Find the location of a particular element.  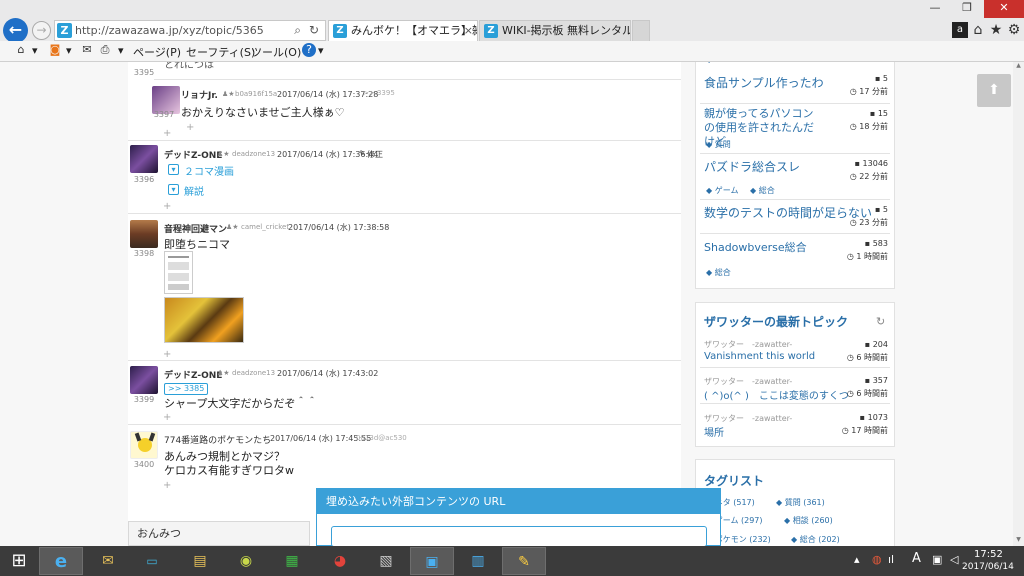

poster-name: 音程神回避マン is located at coordinates (195, 228).